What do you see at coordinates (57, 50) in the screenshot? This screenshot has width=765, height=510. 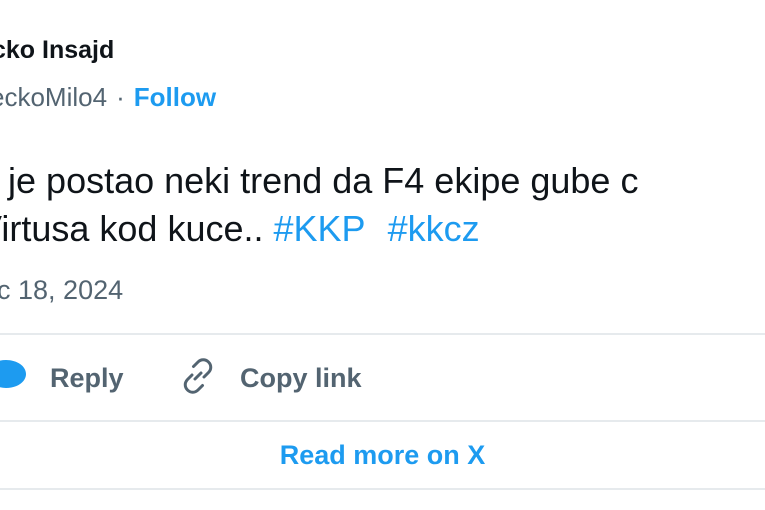 I see `author-display-name: cko Insajd` at bounding box center [57, 50].